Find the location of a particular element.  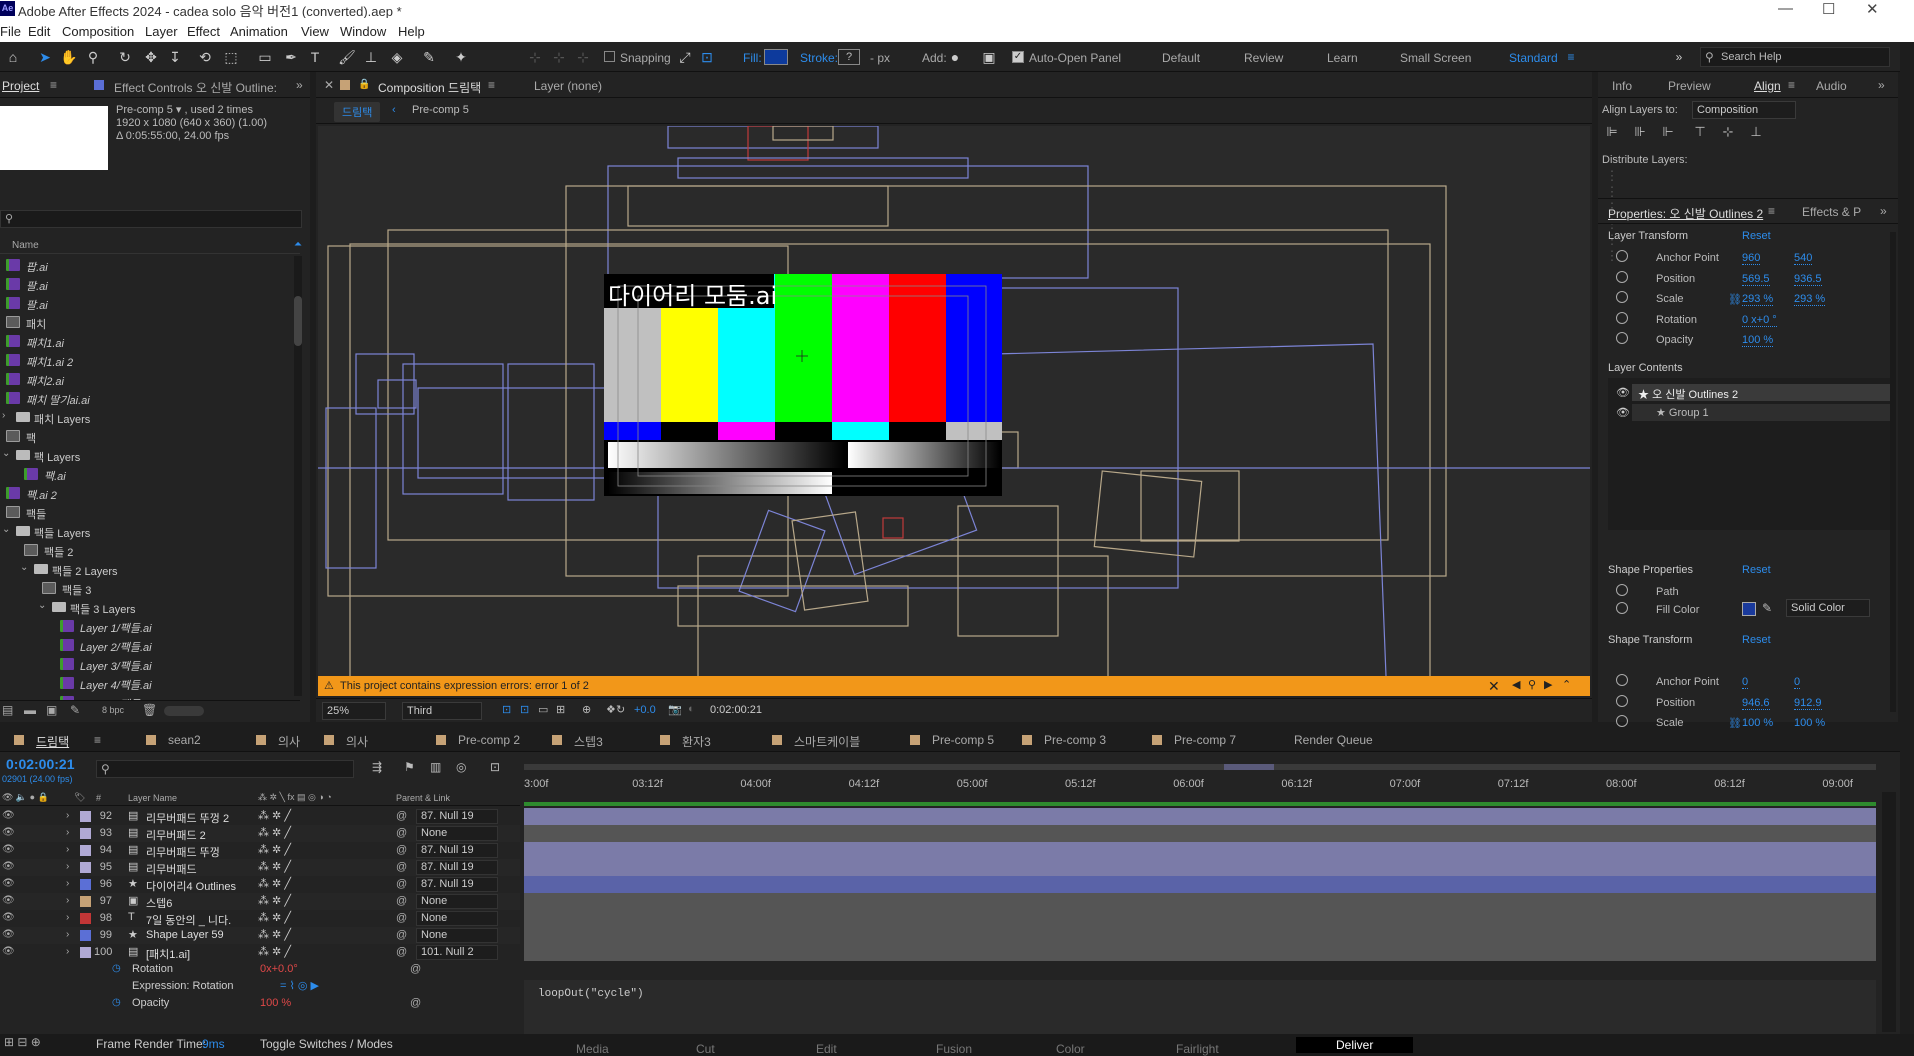

property-row: ◷ Opacity 100 % @ is located at coordinates (260, 1003).